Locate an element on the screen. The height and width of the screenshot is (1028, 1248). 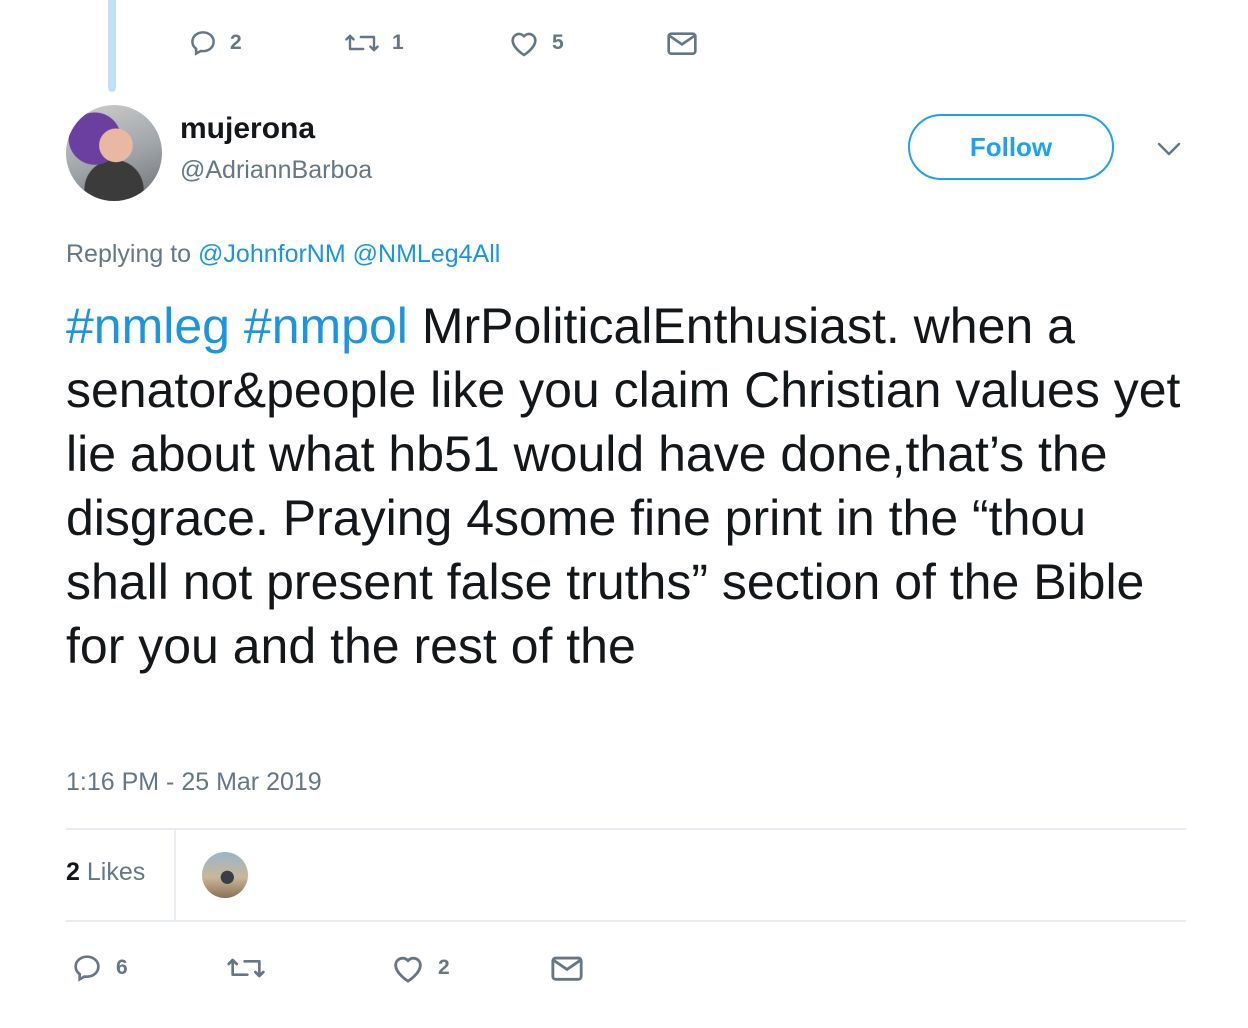
likes-summary-label: Likes is located at coordinates (116, 872).